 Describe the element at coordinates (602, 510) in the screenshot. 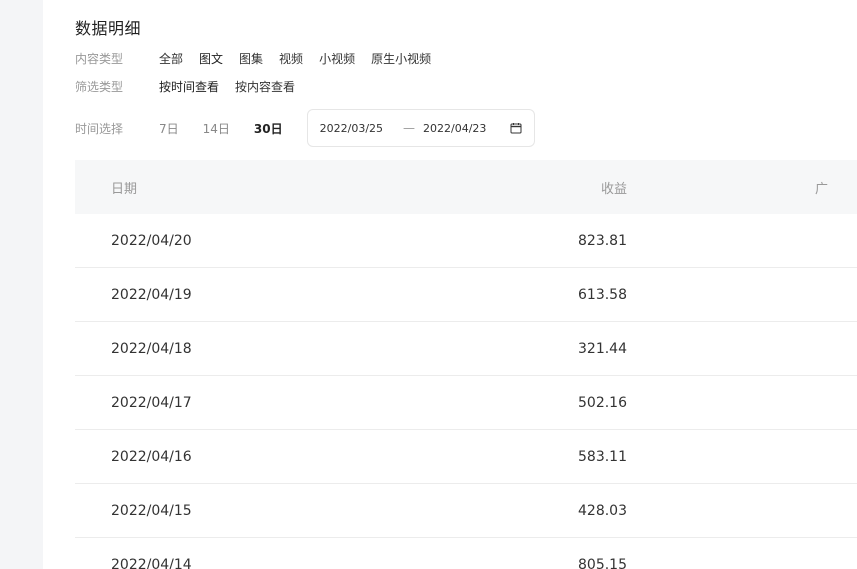

I see `cell-revenue: 428.03` at that location.